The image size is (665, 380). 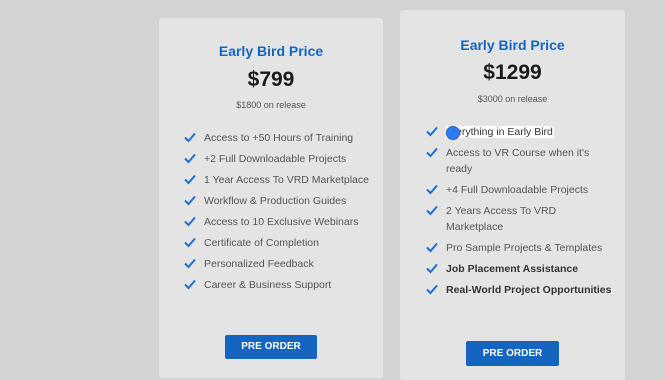 I want to click on cursor-dot-icon, so click(x=453, y=133).